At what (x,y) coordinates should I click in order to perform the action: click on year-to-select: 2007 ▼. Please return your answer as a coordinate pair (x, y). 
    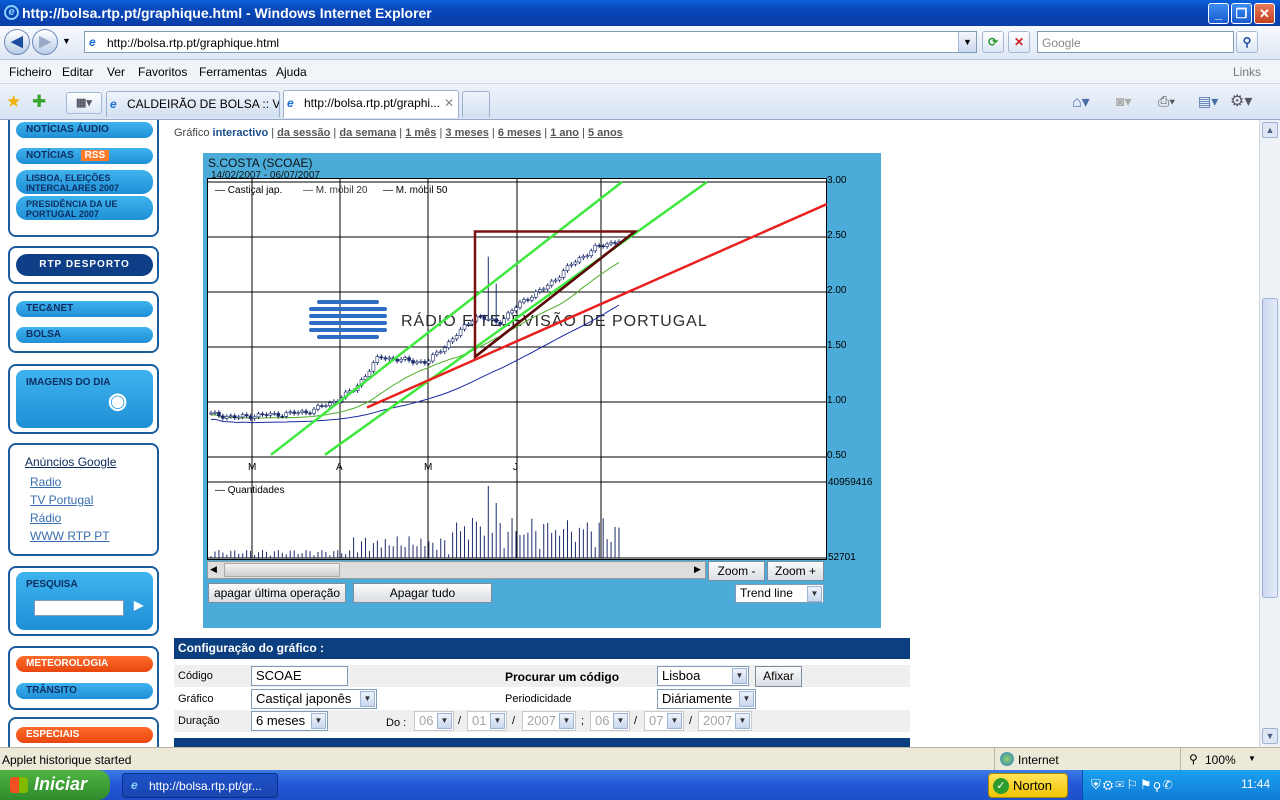
    Looking at the image, I should click on (725, 721).